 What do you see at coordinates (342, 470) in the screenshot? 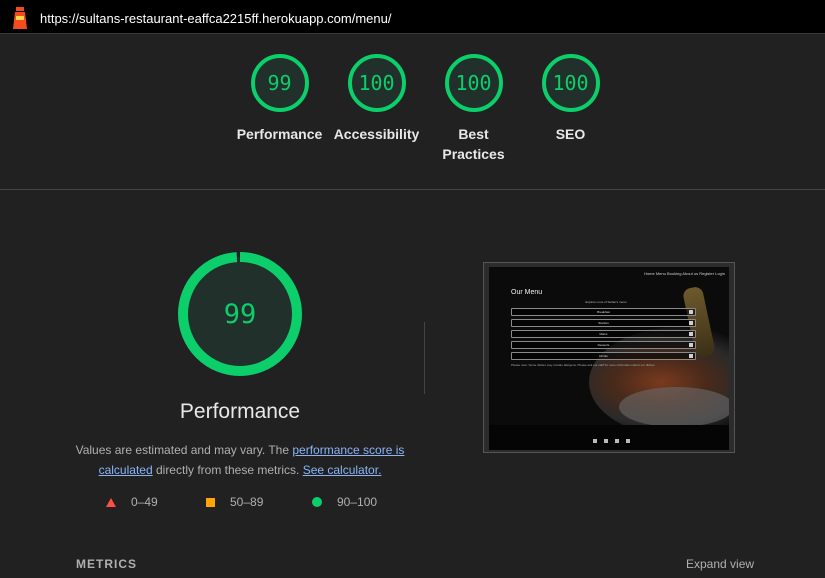
I see `see-calculator-link: See calculator.` at bounding box center [342, 470].